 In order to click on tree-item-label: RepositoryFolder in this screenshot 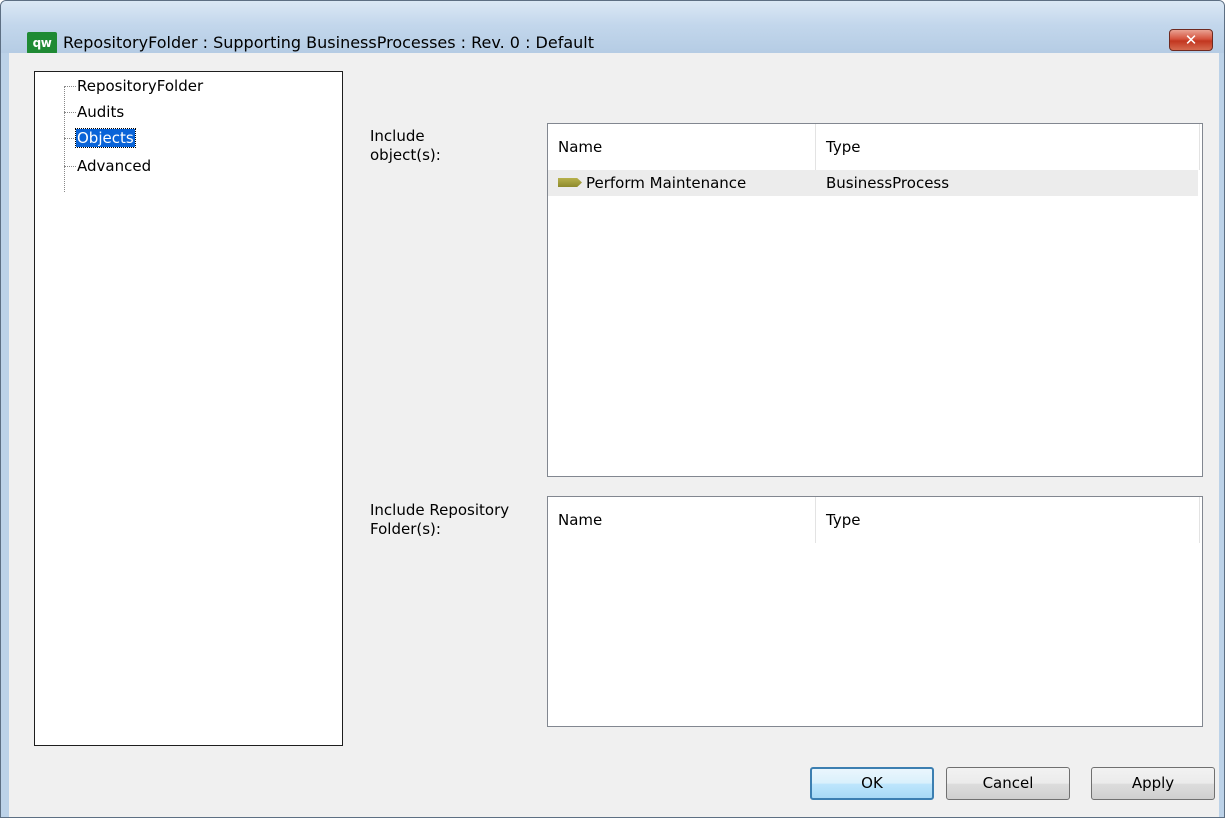, I will do `click(140, 86)`.